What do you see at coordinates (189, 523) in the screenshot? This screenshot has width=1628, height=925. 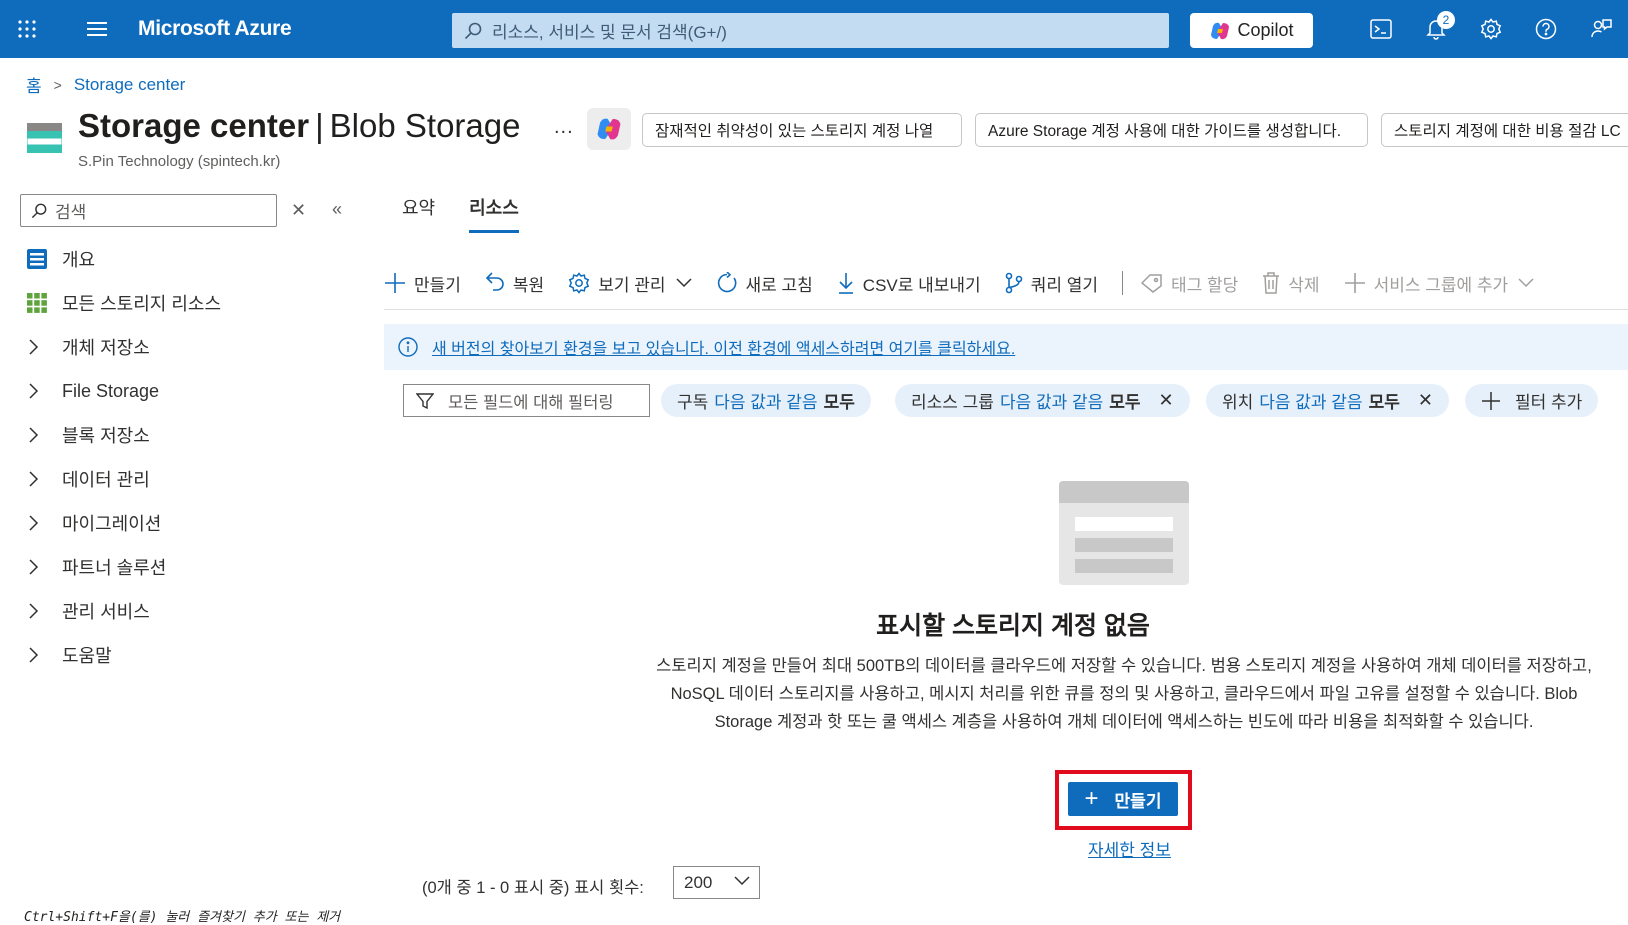 I see `sidebar-item-migration: 마이그레이션` at bounding box center [189, 523].